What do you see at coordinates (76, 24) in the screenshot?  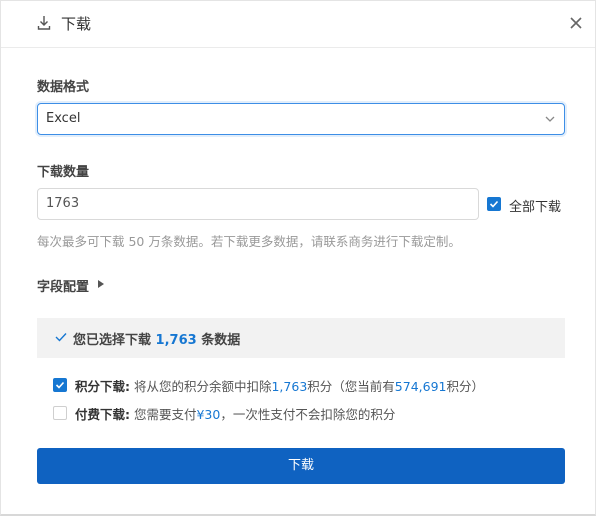 I see `dialog-title: 下载` at bounding box center [76, 24].